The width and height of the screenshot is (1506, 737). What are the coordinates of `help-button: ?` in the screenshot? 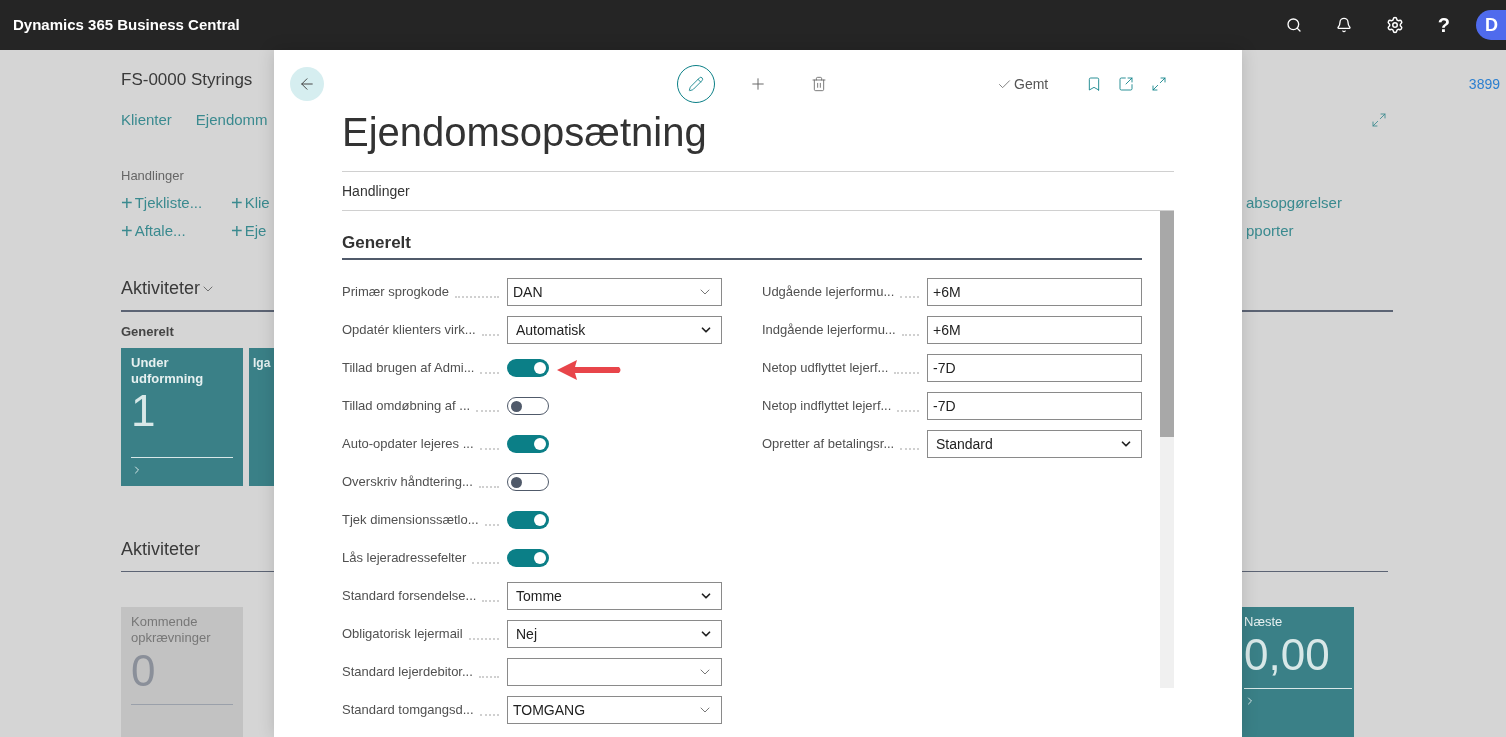 It's located at (1443, 25).